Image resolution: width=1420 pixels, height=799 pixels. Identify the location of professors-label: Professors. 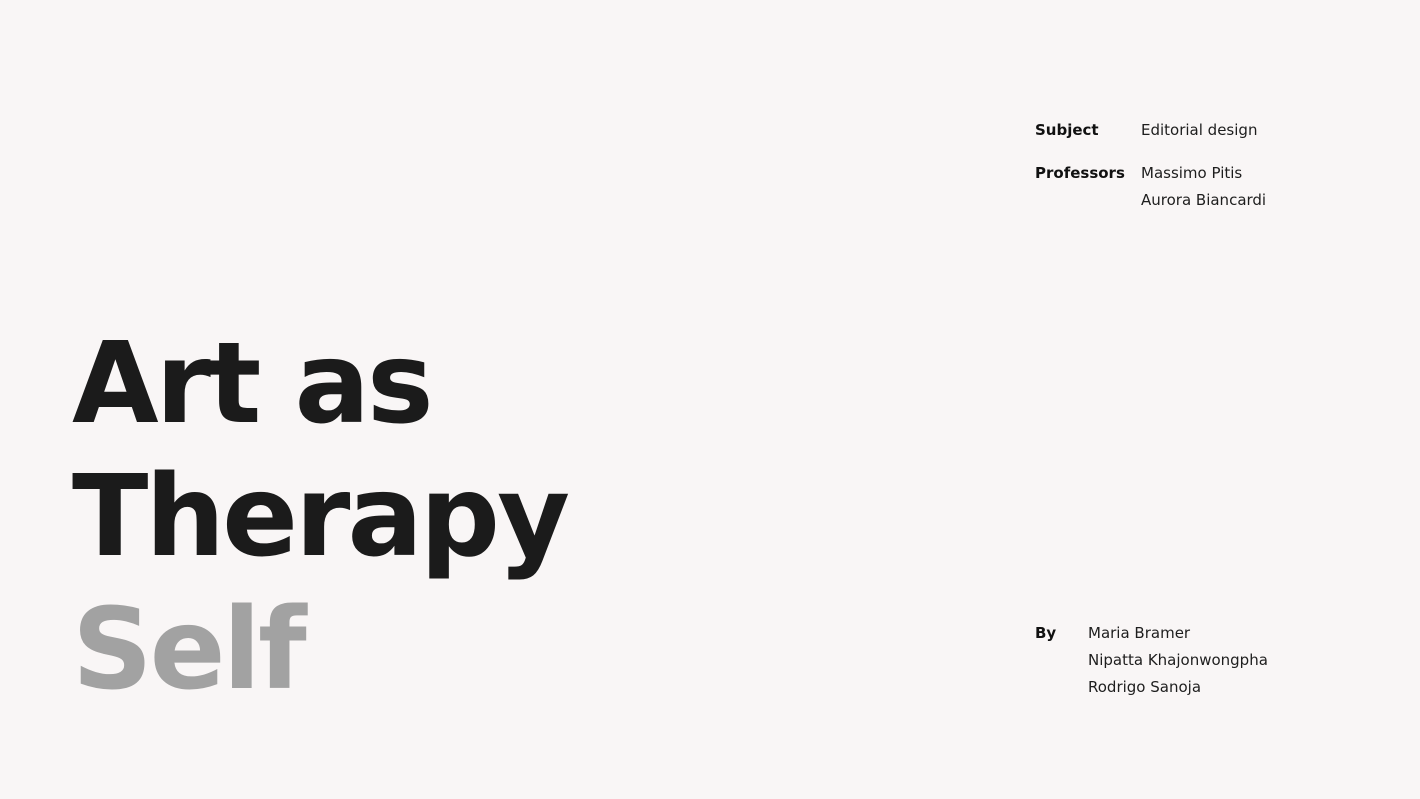
(1080, 173).